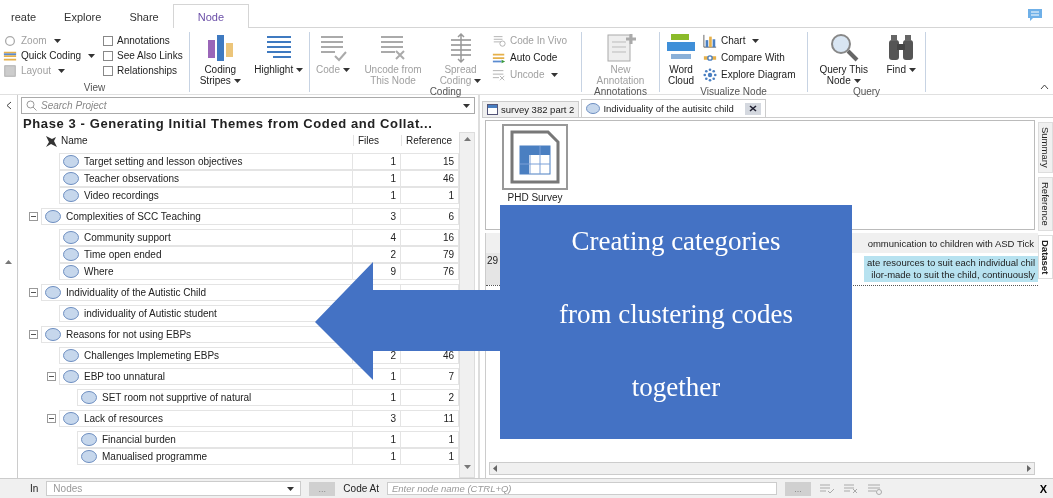 Image resolution: width=1053 pixels, height=498 pixels. Describe the element at coordinates (121, 195) in the screenshot. I see `node-name: Video recordings` at that location.